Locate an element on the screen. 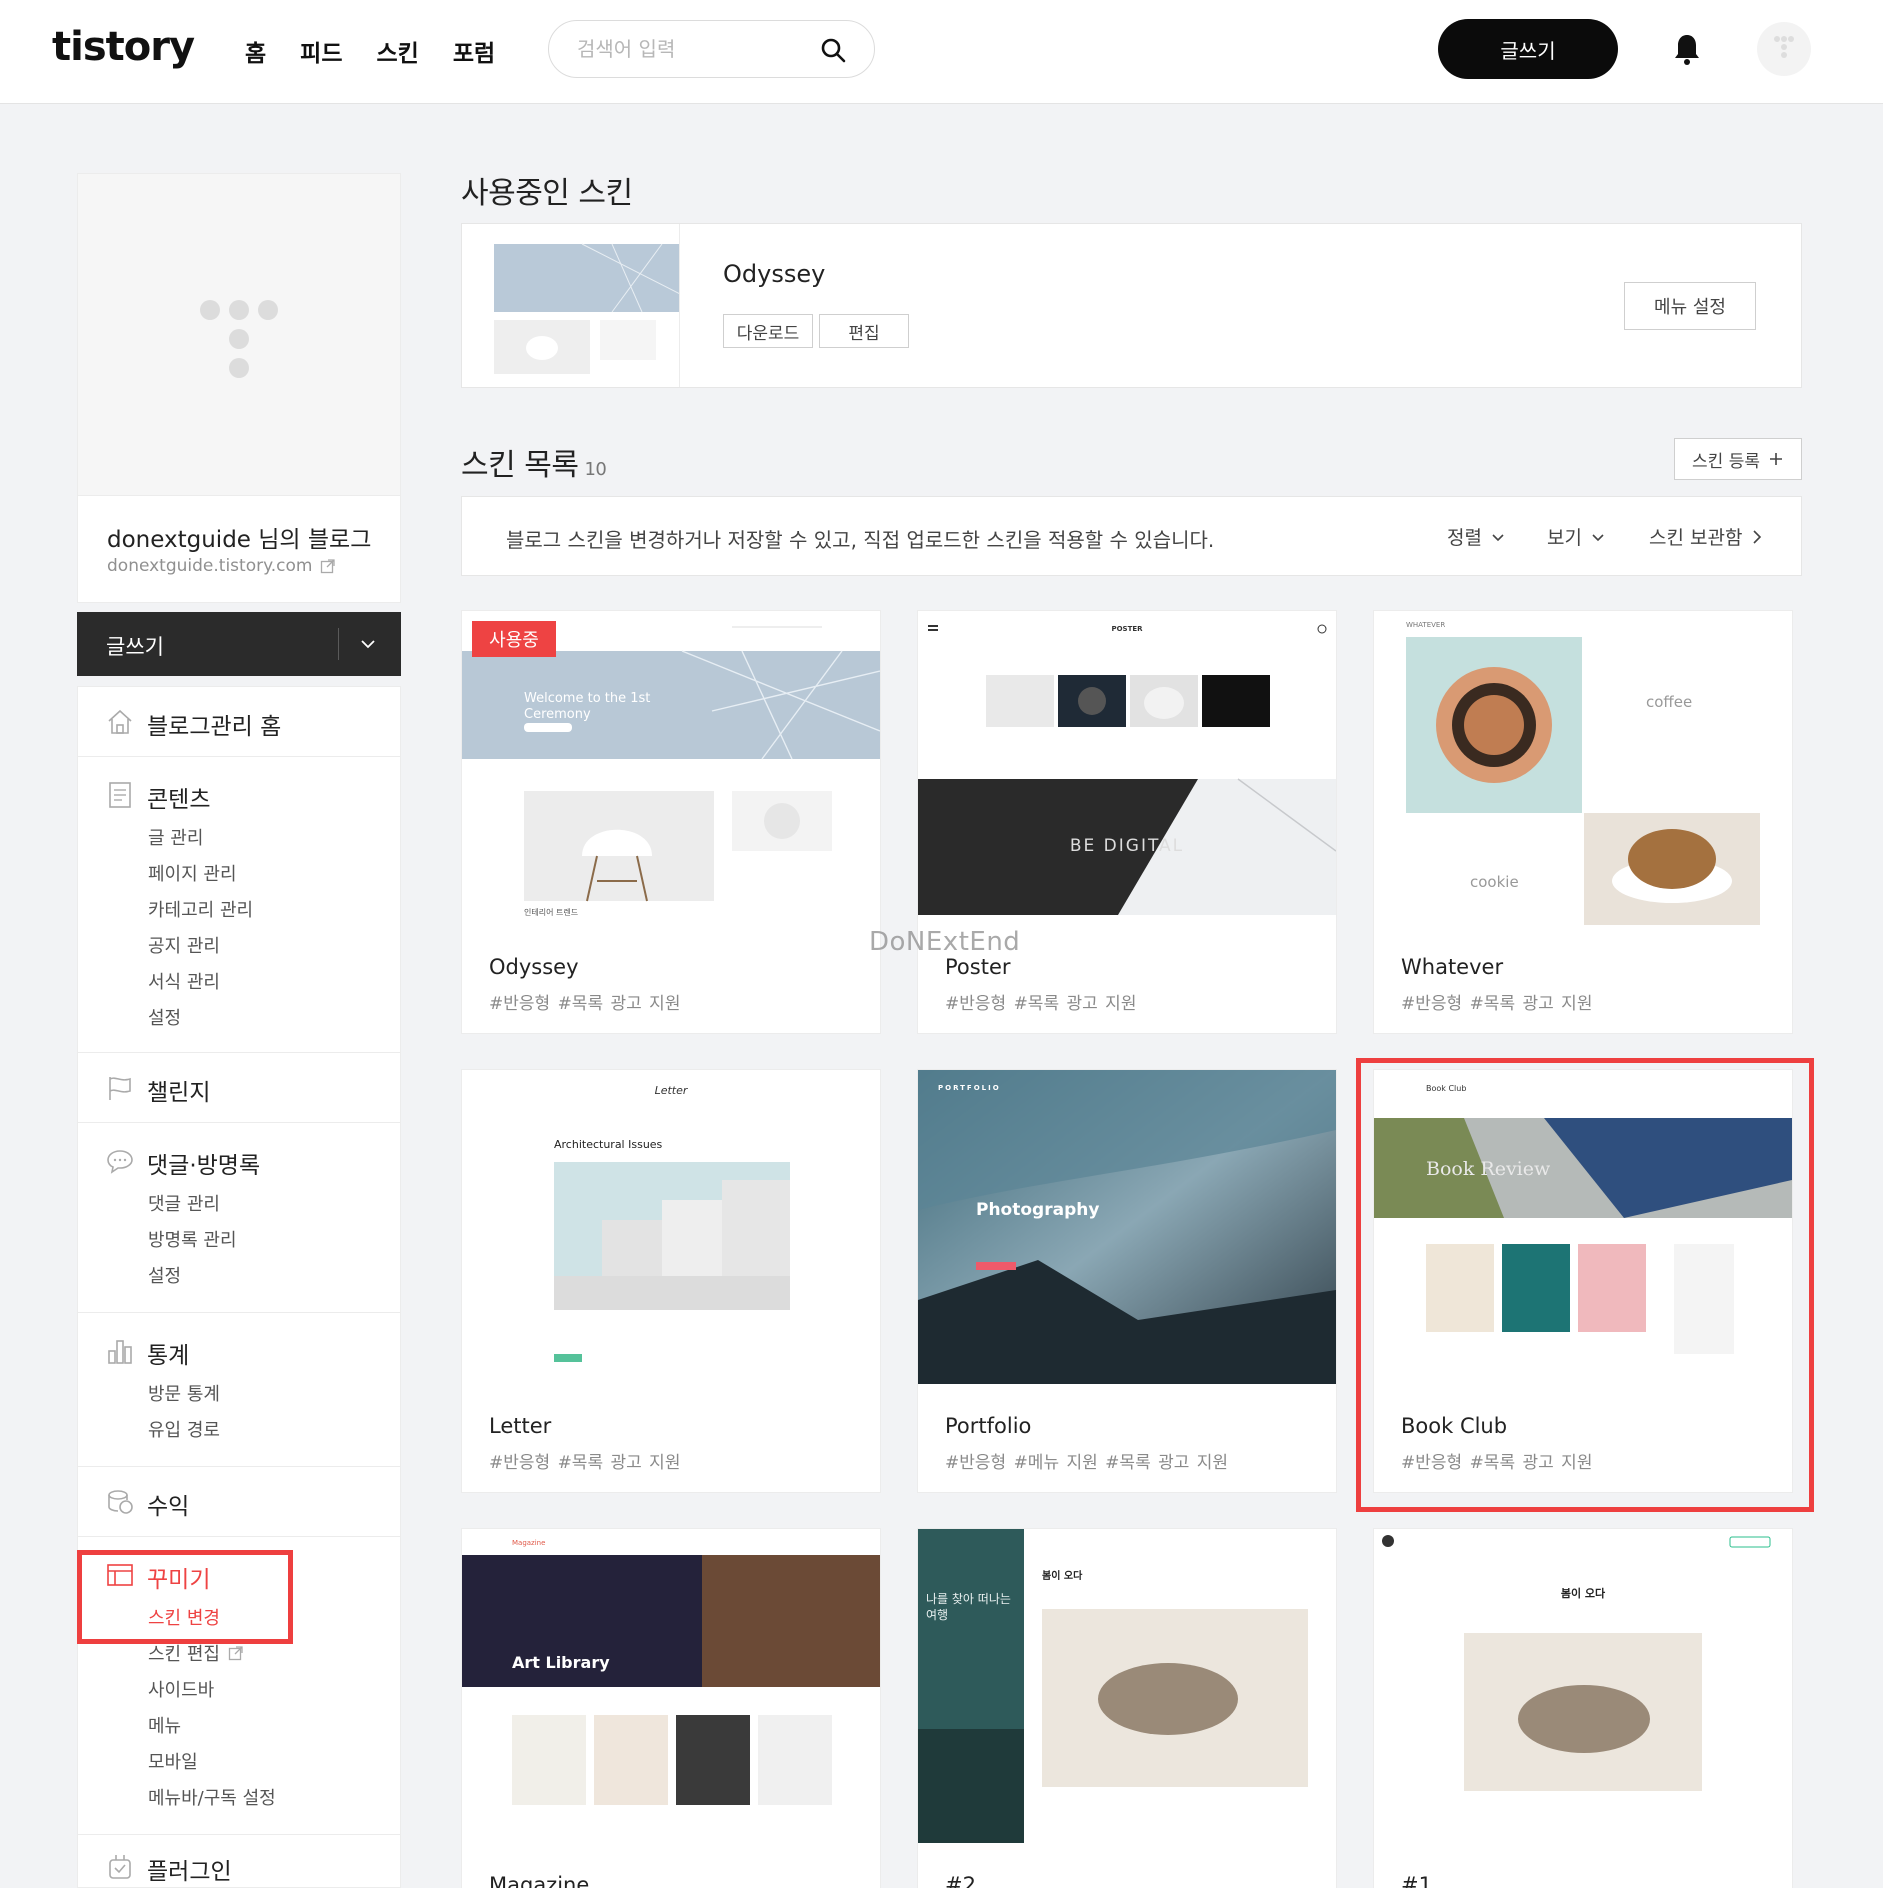 The height and width of the screenshot is (1888, 1883). odyssey-thumb-caption: 인테리어 트렌드 is located at coordinates (551, 912).